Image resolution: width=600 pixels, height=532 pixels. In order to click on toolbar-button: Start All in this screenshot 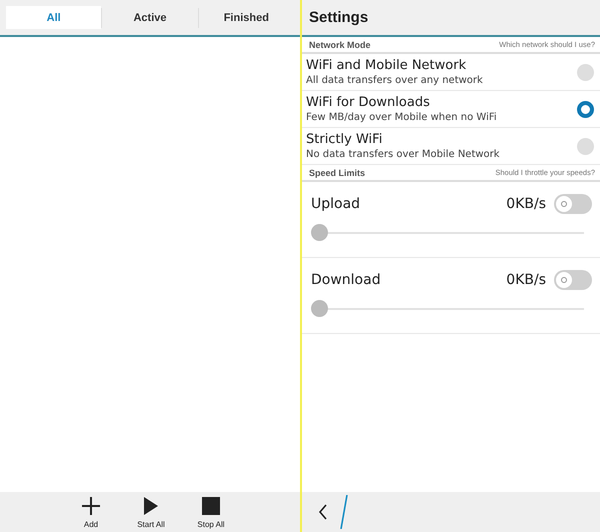, I will do `click(151, 512)`.